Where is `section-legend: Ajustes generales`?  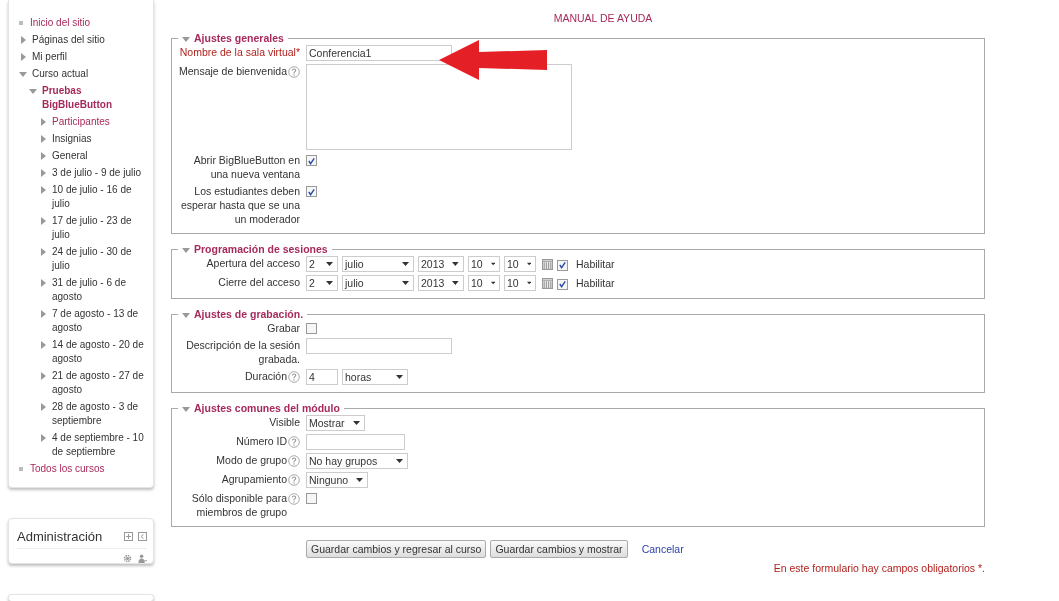
section-legend: Ajustes generales is located at coordinates (233, 38).